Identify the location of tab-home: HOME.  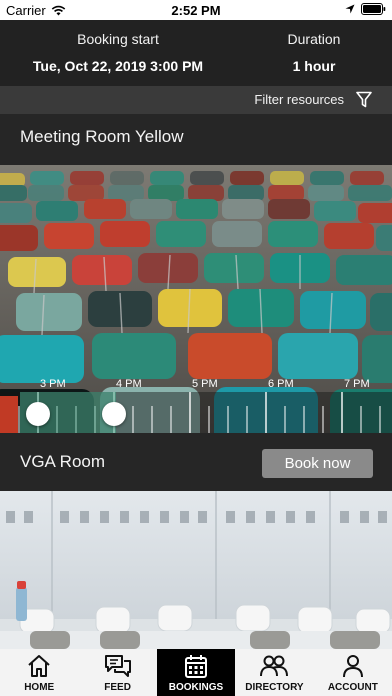
(39, 672).